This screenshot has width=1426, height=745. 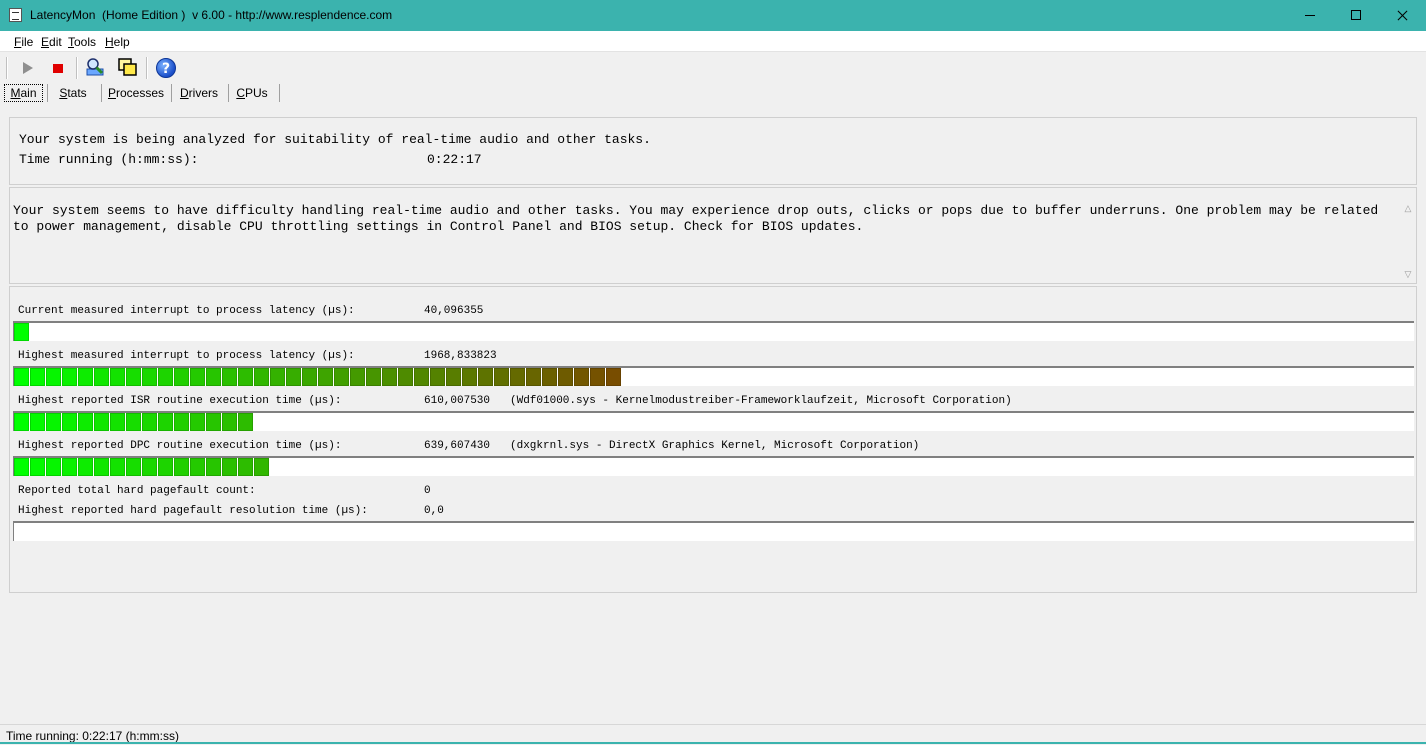 I want to click on menu-bar: File Edit Tools Help, so click(x=713, y=41).